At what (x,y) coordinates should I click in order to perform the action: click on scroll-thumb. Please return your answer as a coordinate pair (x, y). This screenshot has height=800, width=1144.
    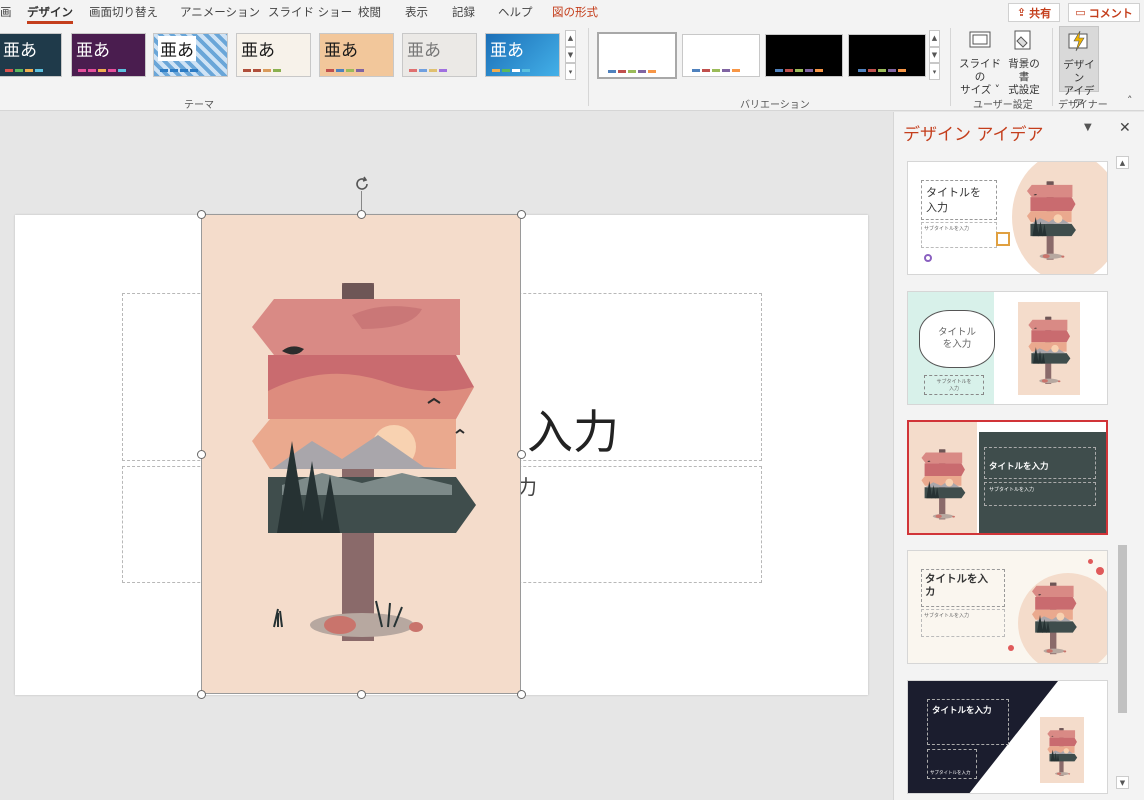
    Looking at the image, I should click on (1122, 629).